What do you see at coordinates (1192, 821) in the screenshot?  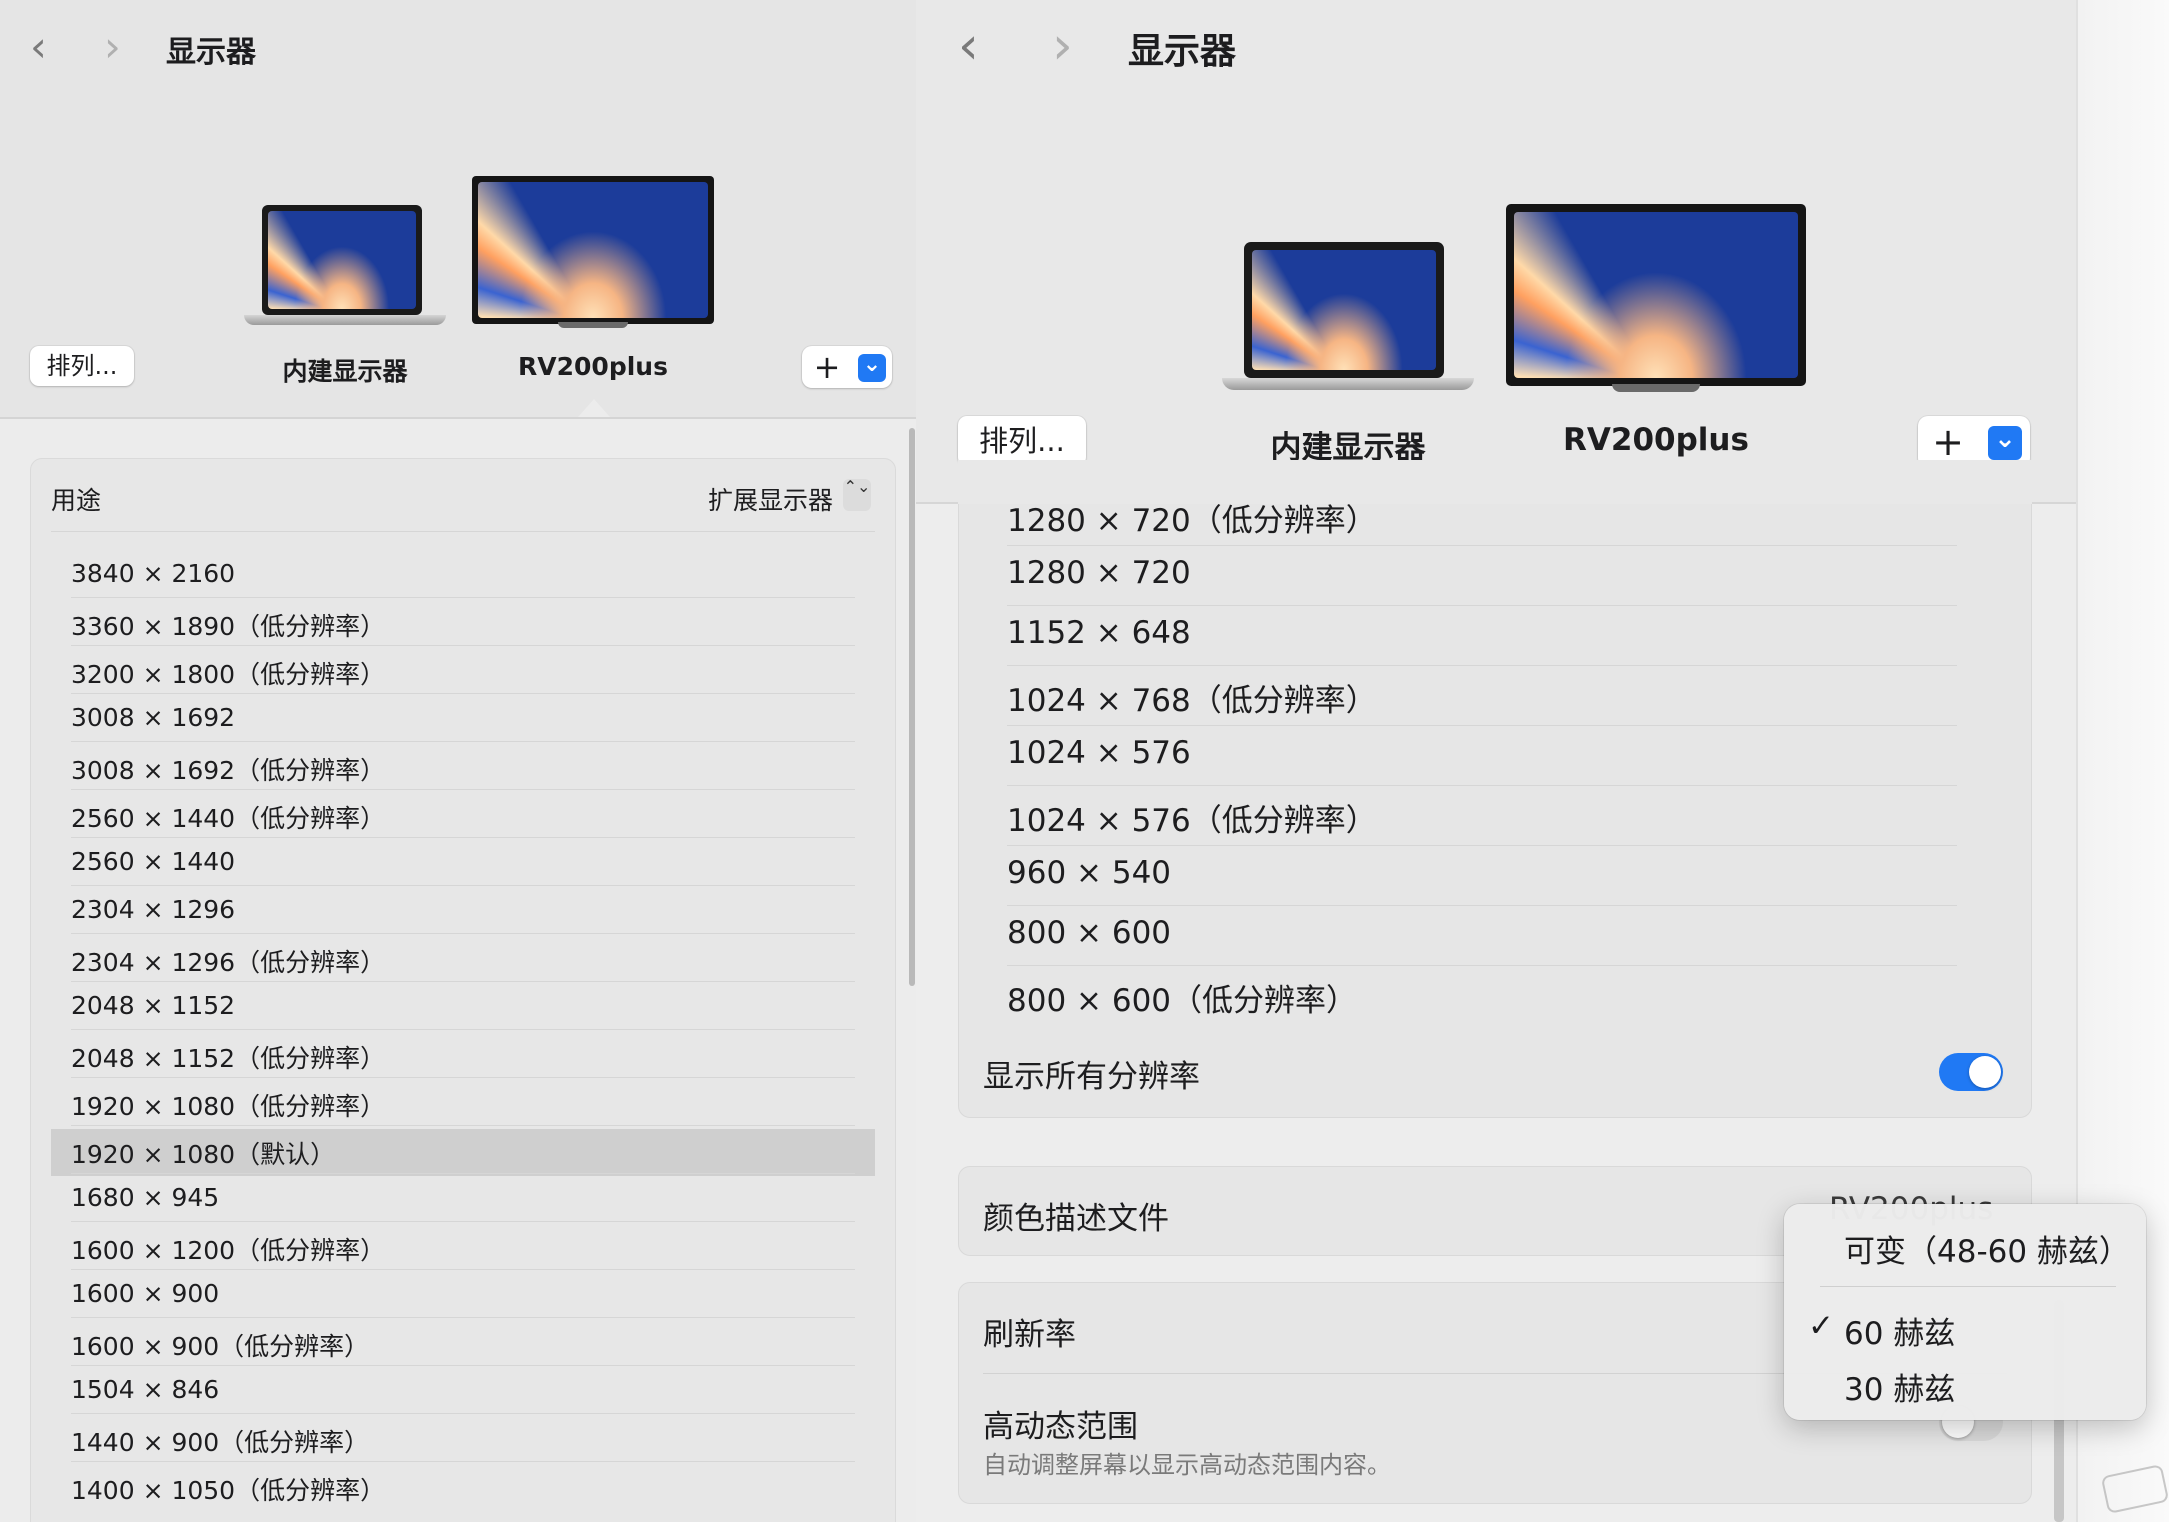 I see `resolution-label: 1024 × 576（低分辨率）` at bounding box center [1192, 821].